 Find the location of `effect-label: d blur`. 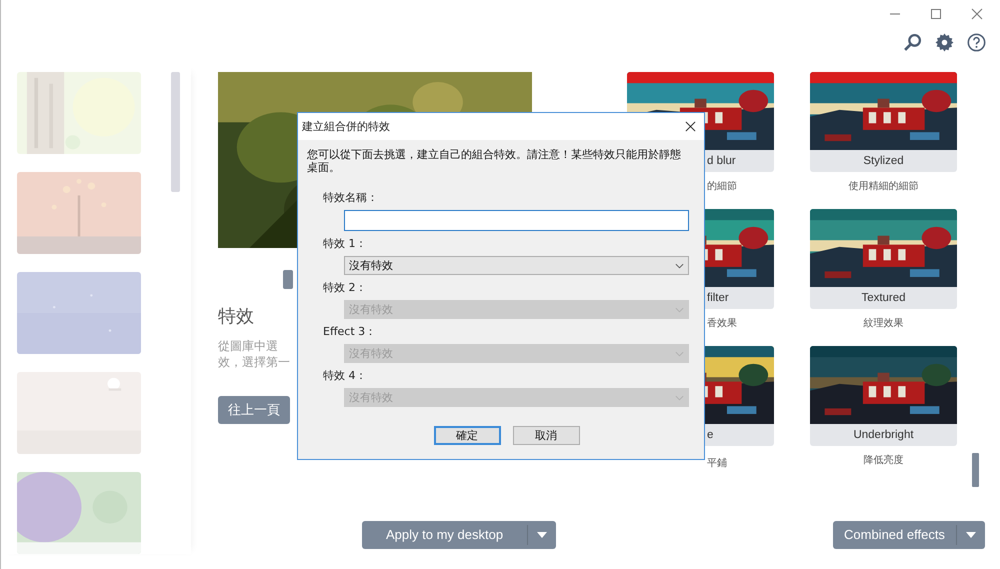

effect-label: d blur is located at coordinates (721, 161).